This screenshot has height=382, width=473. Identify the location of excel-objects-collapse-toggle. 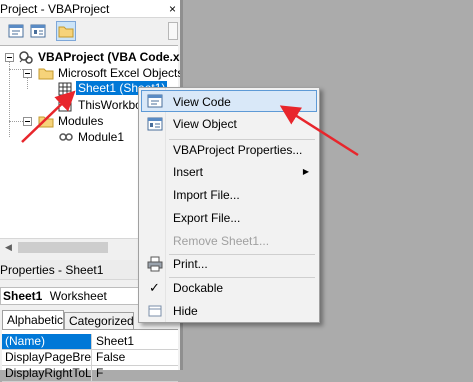
(27, 73).